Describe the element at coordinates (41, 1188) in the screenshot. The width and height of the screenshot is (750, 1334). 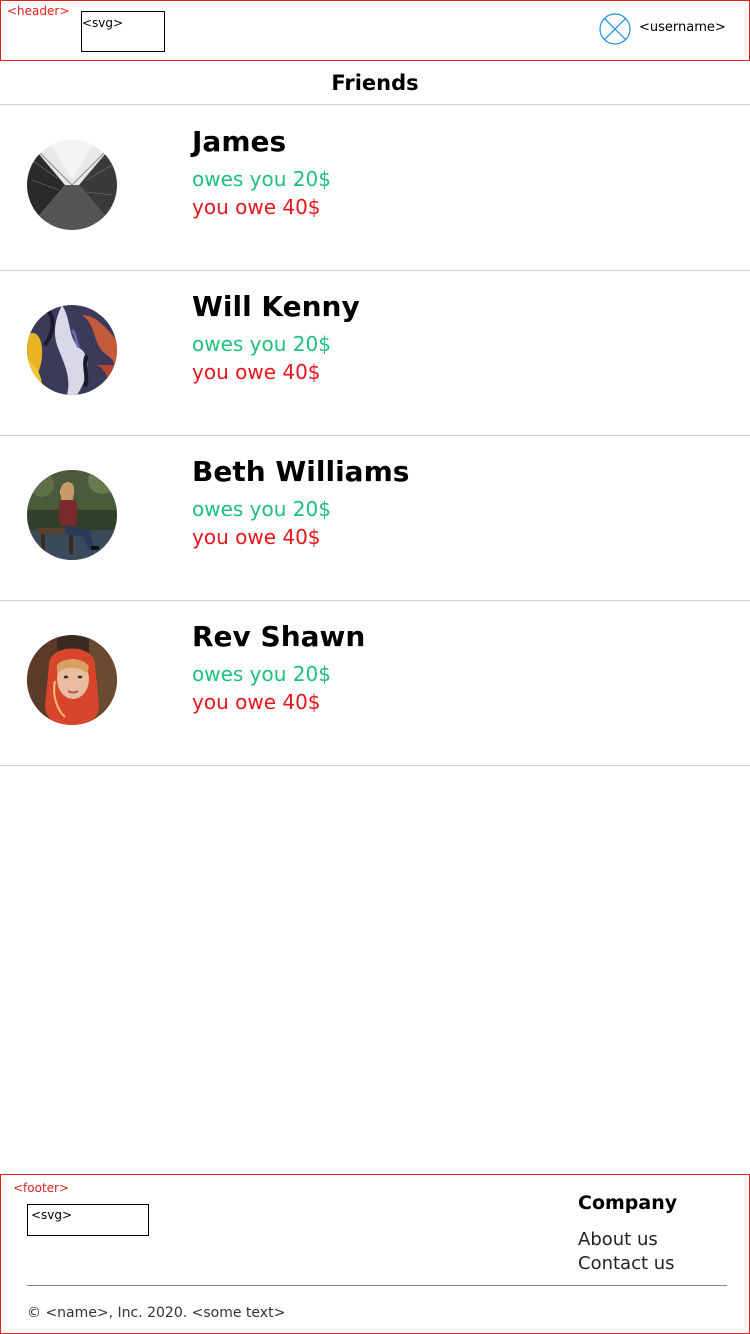
I see `footer-wireframe-tag: <footer>` at that location.